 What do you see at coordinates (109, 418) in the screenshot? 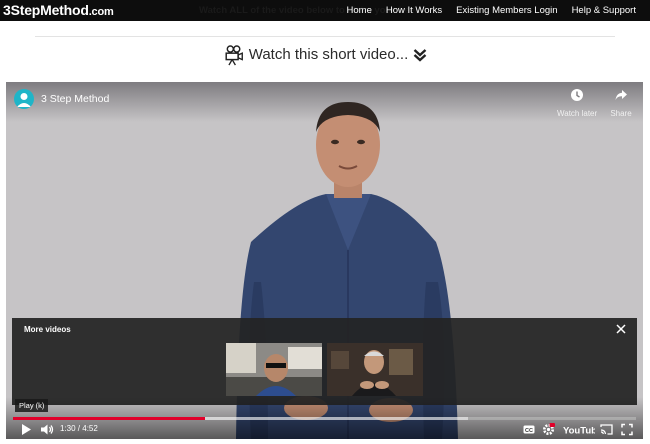
I see `progress-played` at bounding box center [109, 418].